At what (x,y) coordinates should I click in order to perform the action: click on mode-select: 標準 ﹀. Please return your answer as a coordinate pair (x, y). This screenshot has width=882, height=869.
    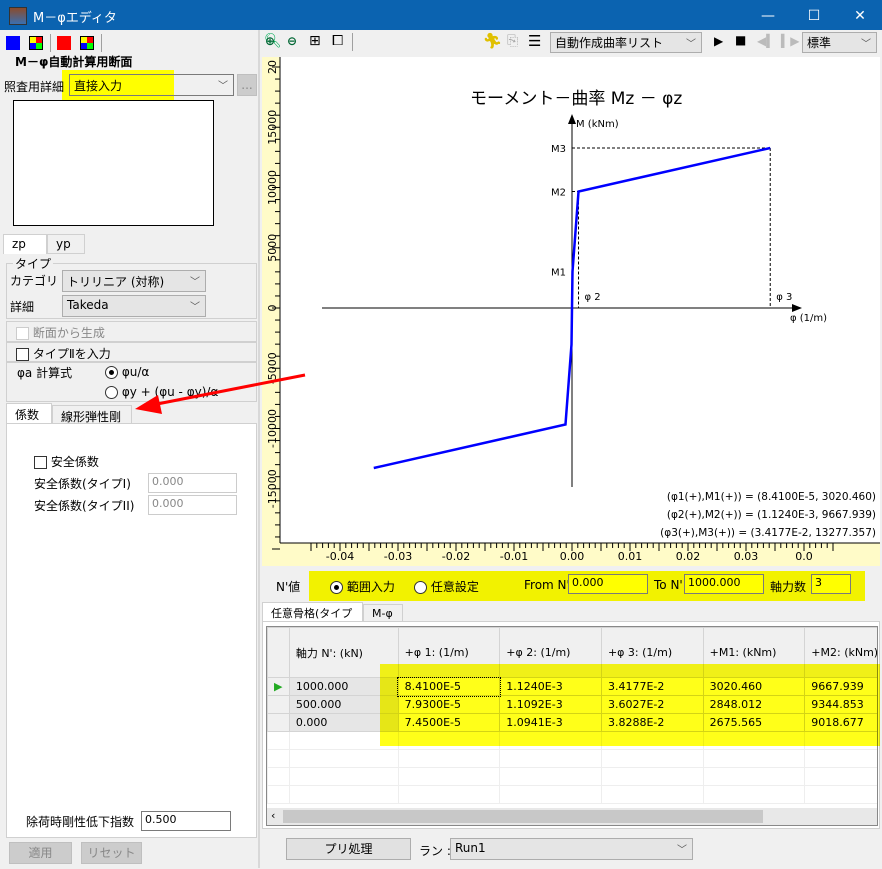
    Looking at the image, I should click on (839, 42).